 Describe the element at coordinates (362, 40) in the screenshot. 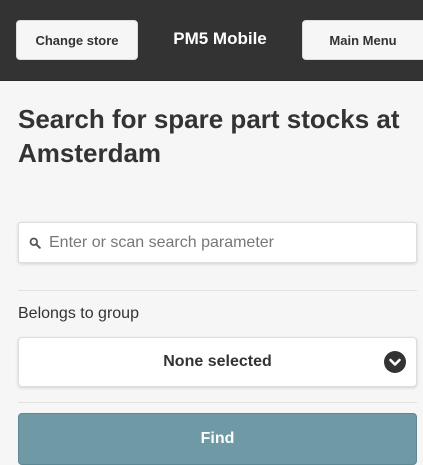

I see `main-menu-button: Main Menu` at that location.